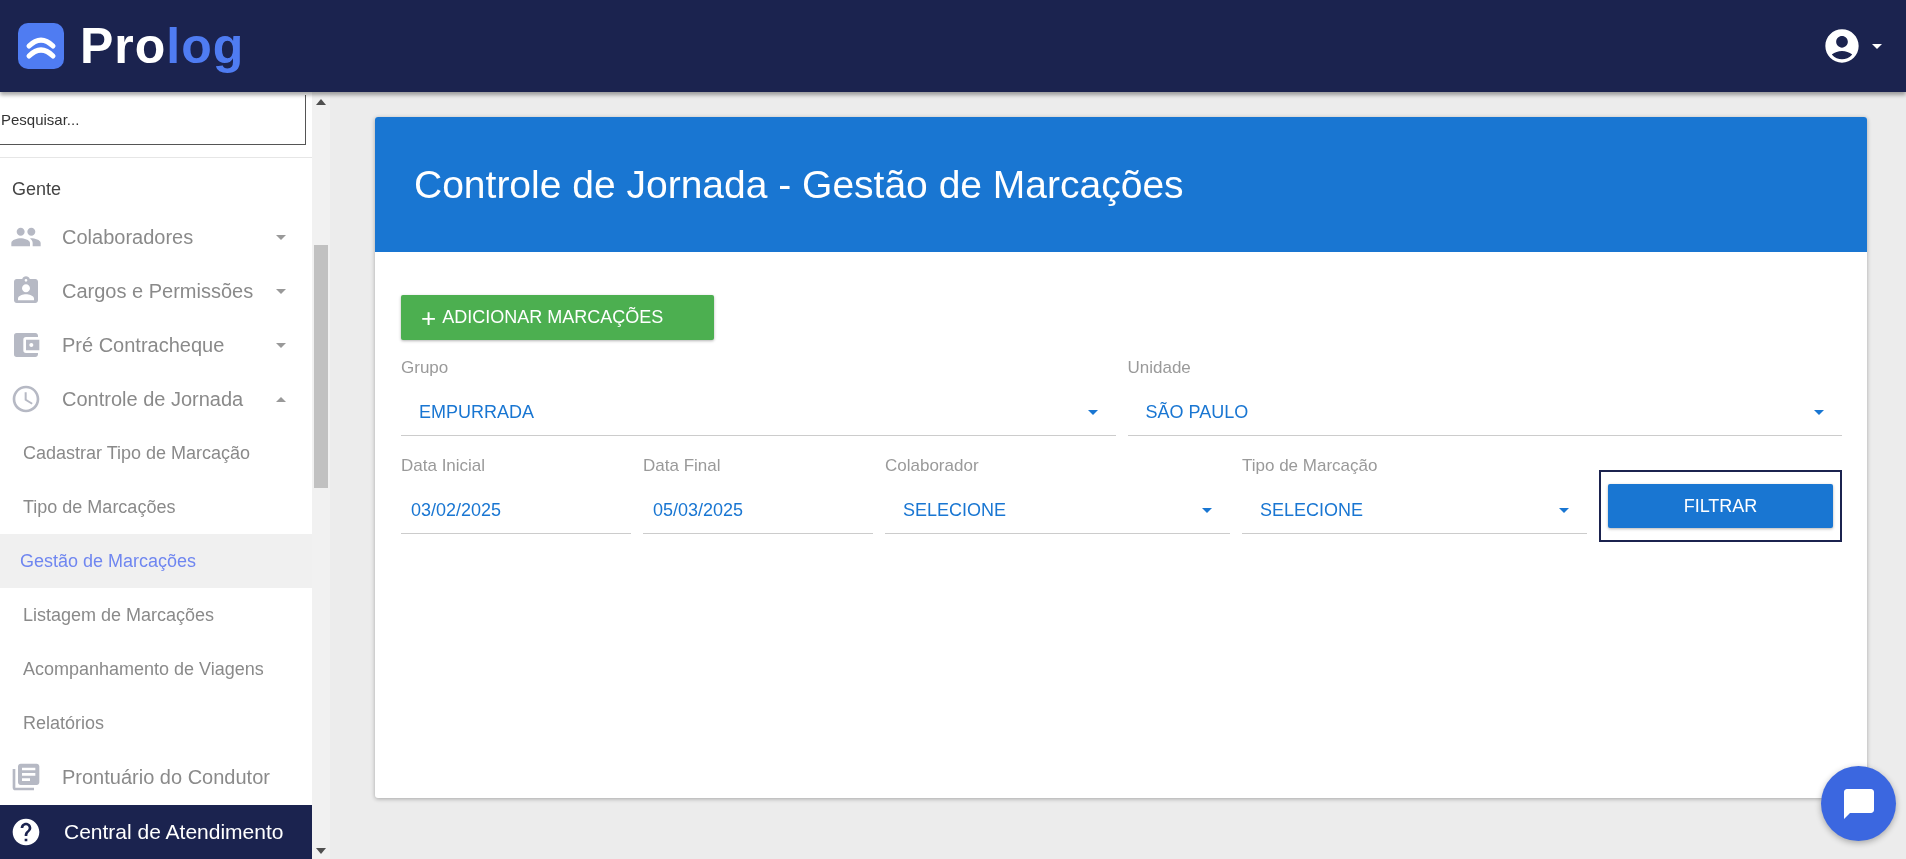  Describe the element at coordinates (425, 368) in the screenshot. I see `field-label: Grupo` at that location.